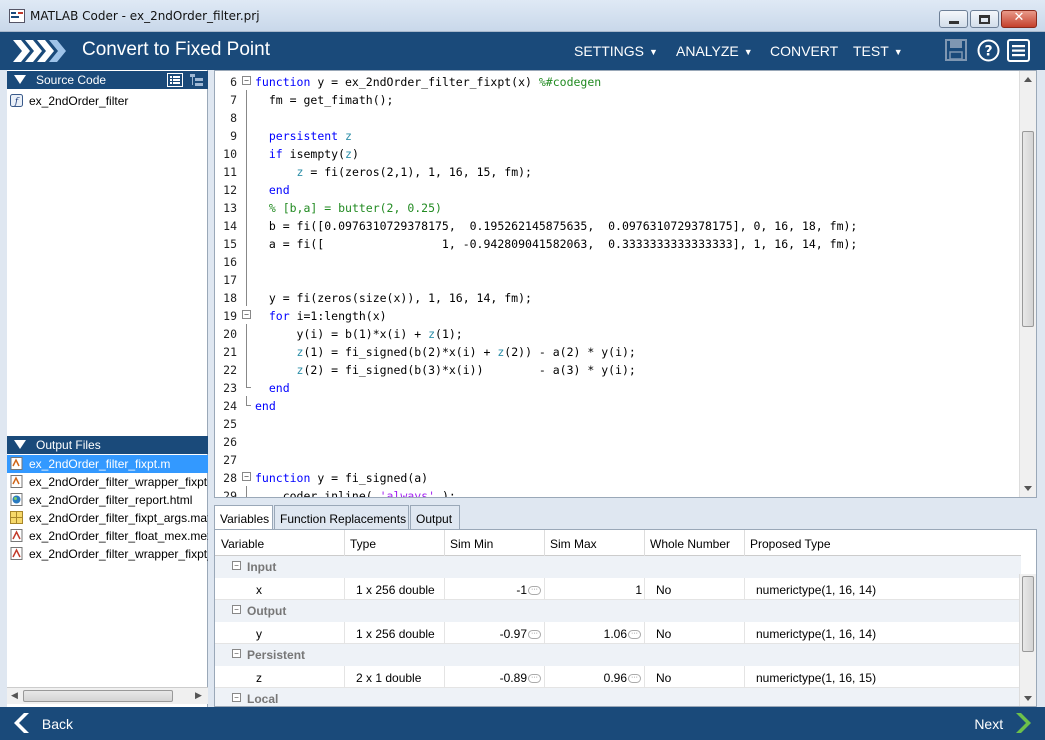 Image resolution: width=1045 pixels, height=740 pixels. I want to click on column-header-whole-number: Whole Number, so click(690, 544).